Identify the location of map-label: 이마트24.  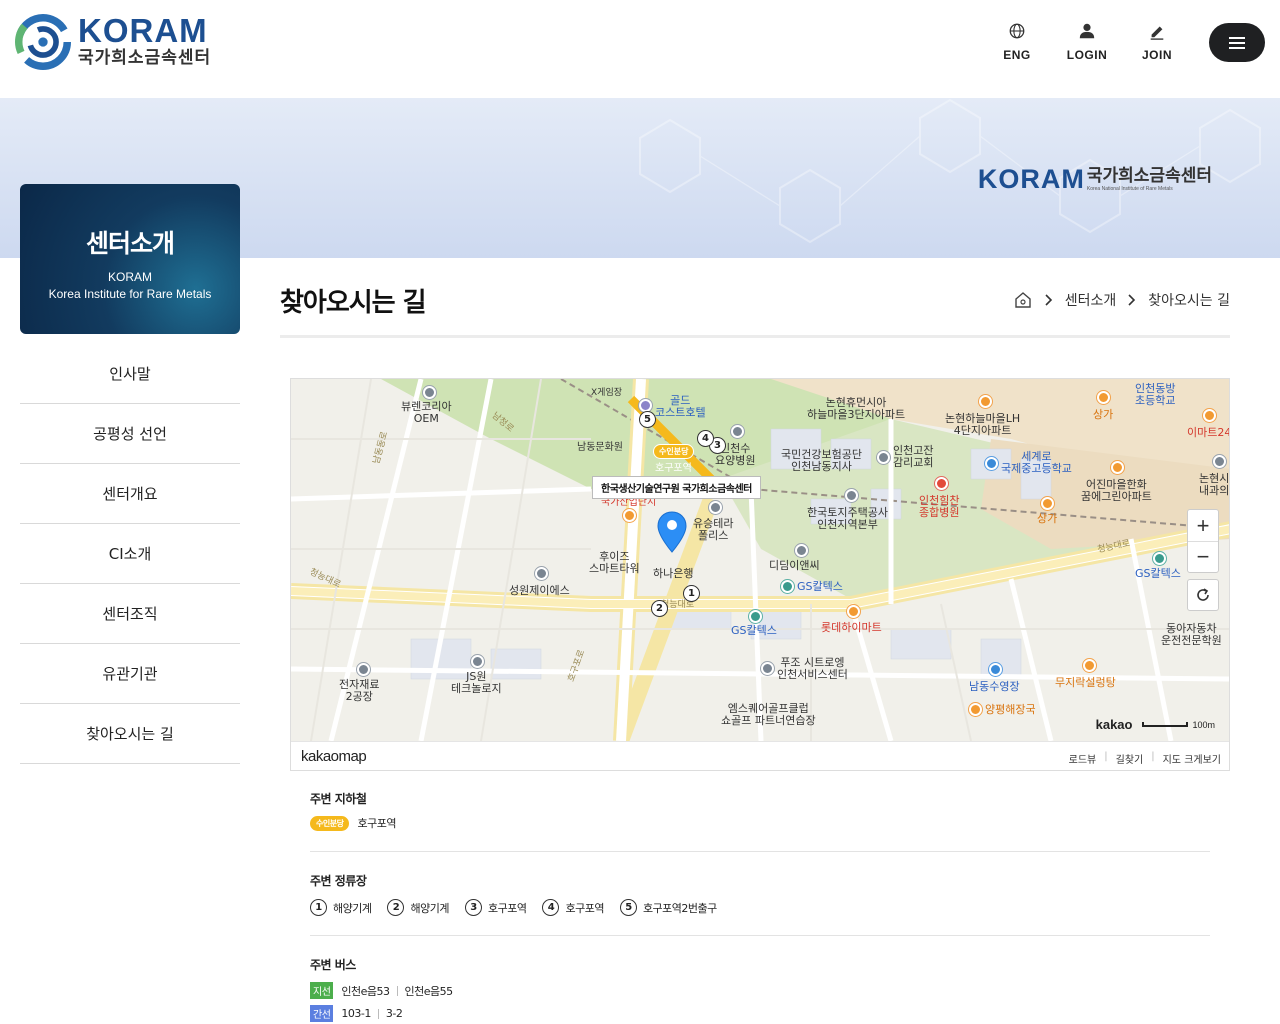
(1208, 432).